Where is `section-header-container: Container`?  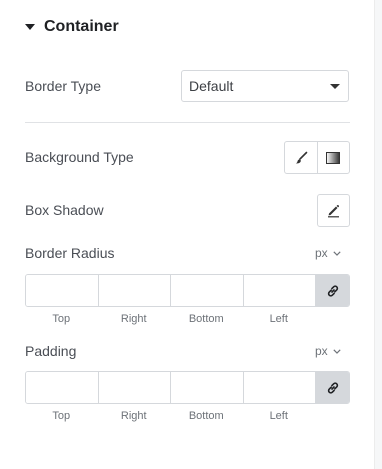 section-header-container: Container is located at coordinates (72, 27).